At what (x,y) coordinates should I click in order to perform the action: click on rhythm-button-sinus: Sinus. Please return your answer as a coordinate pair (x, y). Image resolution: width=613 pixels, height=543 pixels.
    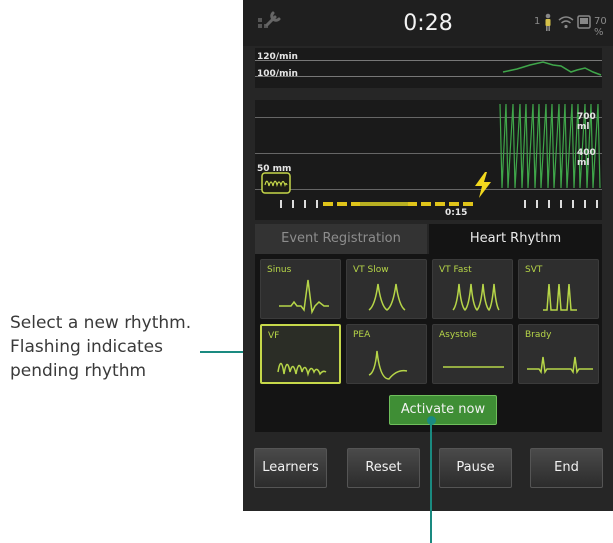
    Looking at the image, I should click on (300, 289).